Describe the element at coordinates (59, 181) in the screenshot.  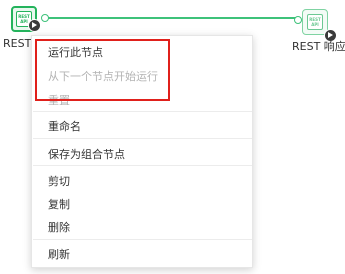
I see `menu-item-cut: 剪切` at that location.